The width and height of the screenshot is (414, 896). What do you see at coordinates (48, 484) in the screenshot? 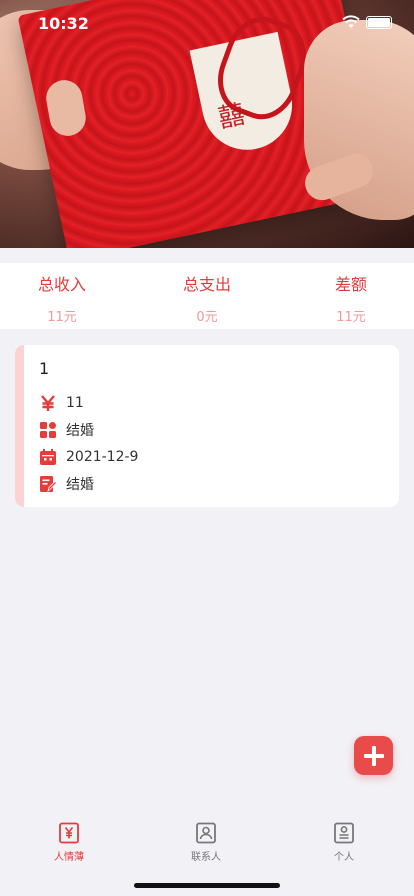
I see `edit-note-icon` at bounding box center [48, 484].